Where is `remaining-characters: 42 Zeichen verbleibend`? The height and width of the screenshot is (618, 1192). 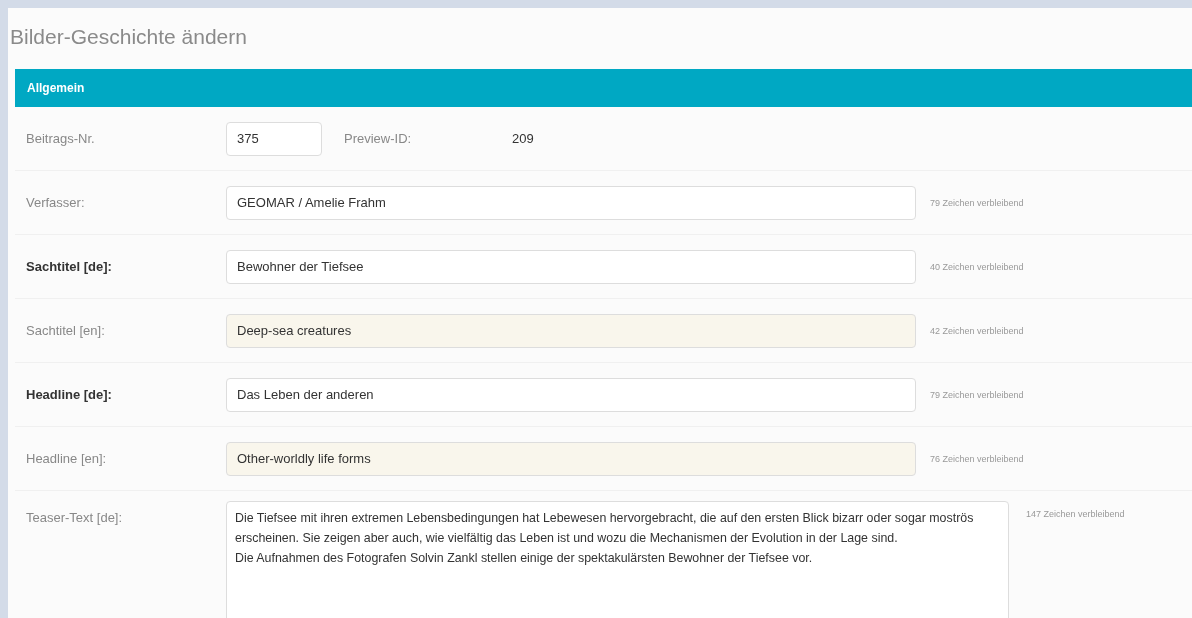
remaining-characters: 42 Zeichen verbleibend is located at coordinates (977, 330).